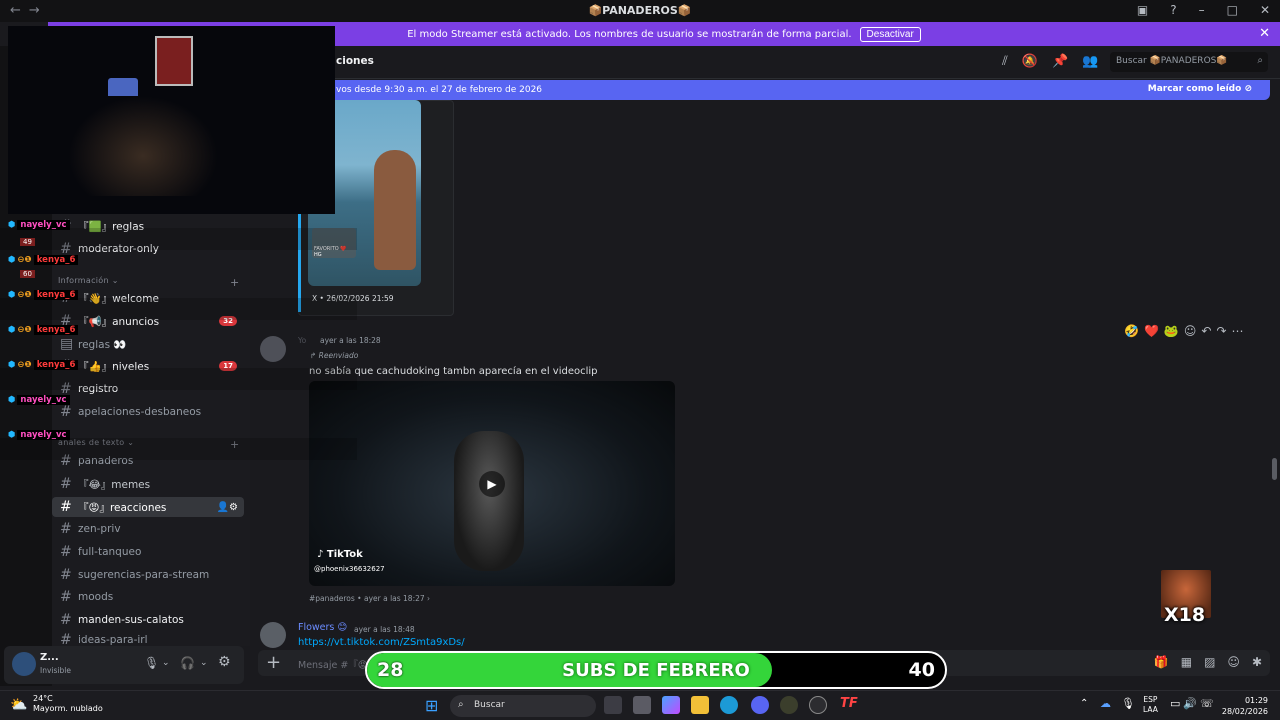  Describe the element at coordinates (1274, 469) in the screenshot. I see `scrollbar-thumb` at that location.